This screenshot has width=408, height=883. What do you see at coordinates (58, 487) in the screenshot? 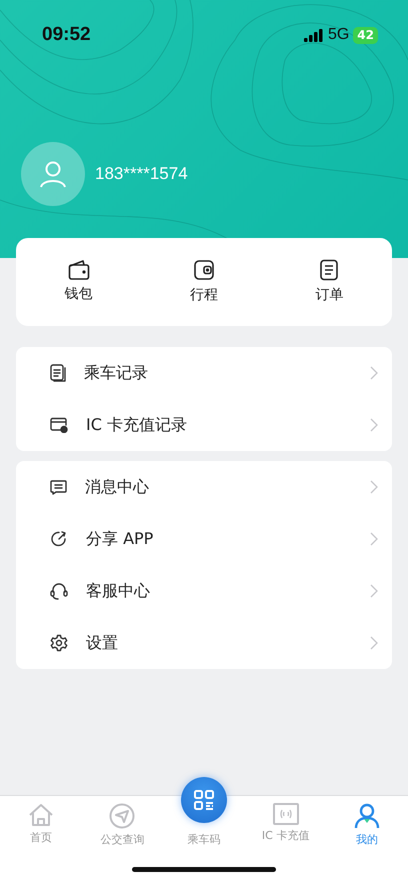
I see `message-icon` at bounding box center [58, 487].